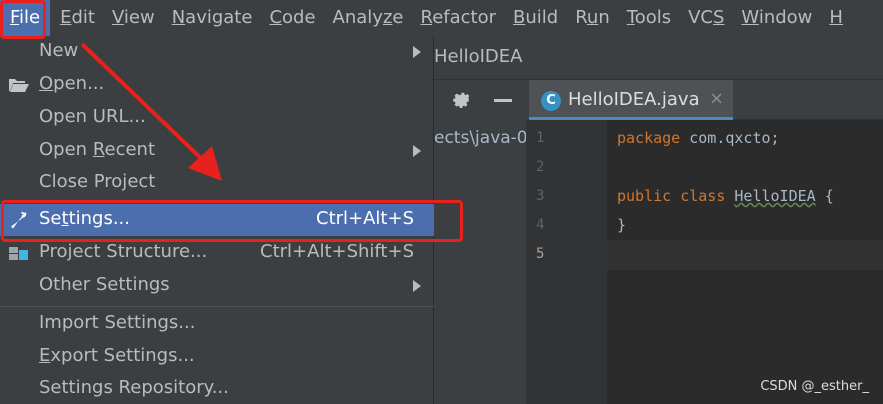 The height and width of the screenshot is (404, 883). Describe the element at coordinates (365, 218) in the screenshot. I see `shortcut-label: Ctrl+Alt+S` at that location.